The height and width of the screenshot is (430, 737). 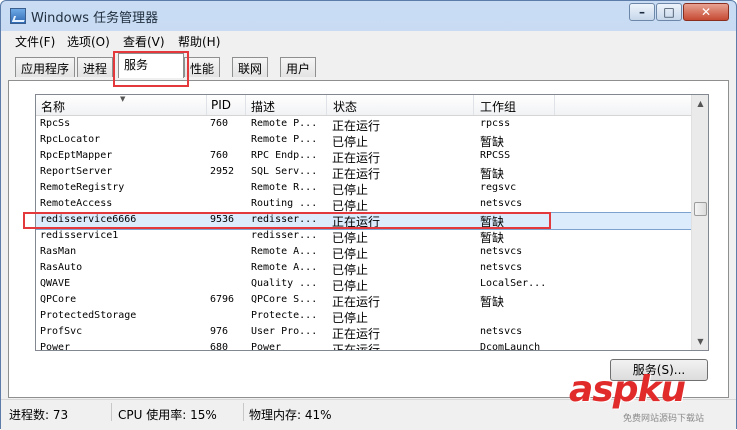 I want to click on close-button: ✕, so click(x=706, y=12).